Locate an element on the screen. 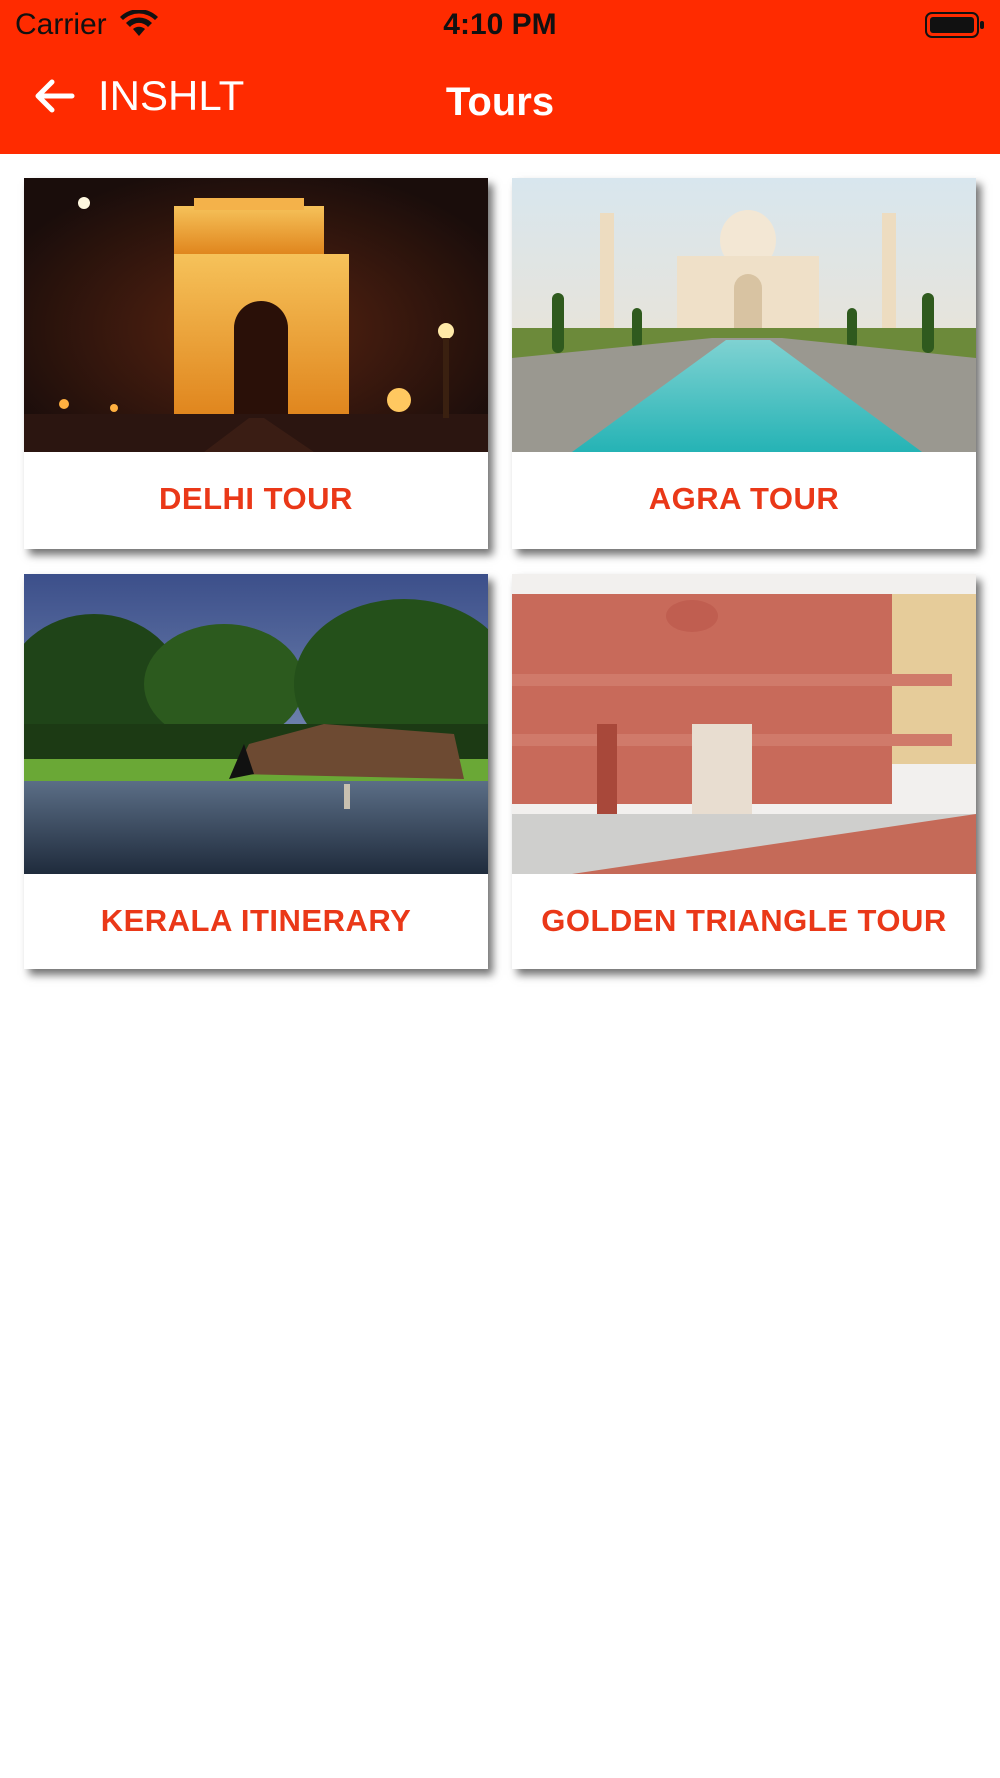 This screenshot has height=1778, width=1000. tour-card-label: GOLDEN TRIANGLE TOUR is located at coordinates (744, 920).